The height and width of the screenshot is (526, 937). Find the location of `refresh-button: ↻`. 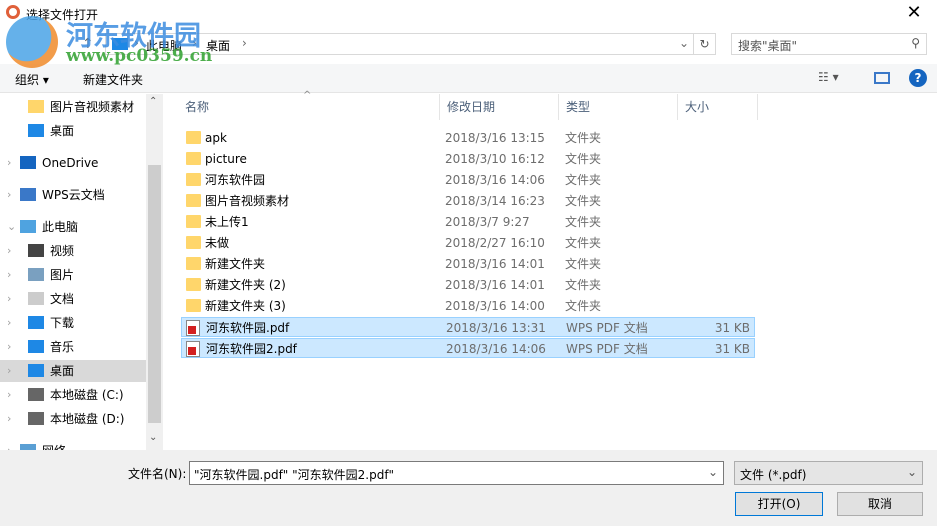

refresh-button: ↻ is located at coordinates (705, 44).